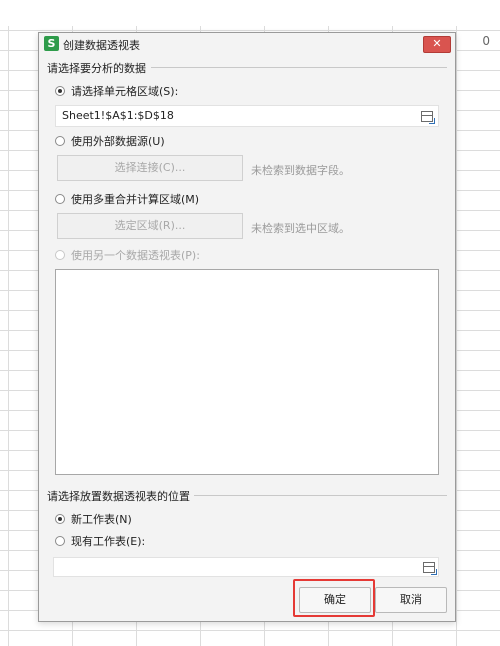 The image size is (500, 646). I want to click on dialog-title: 创建数据透视表, so click(101, 45).